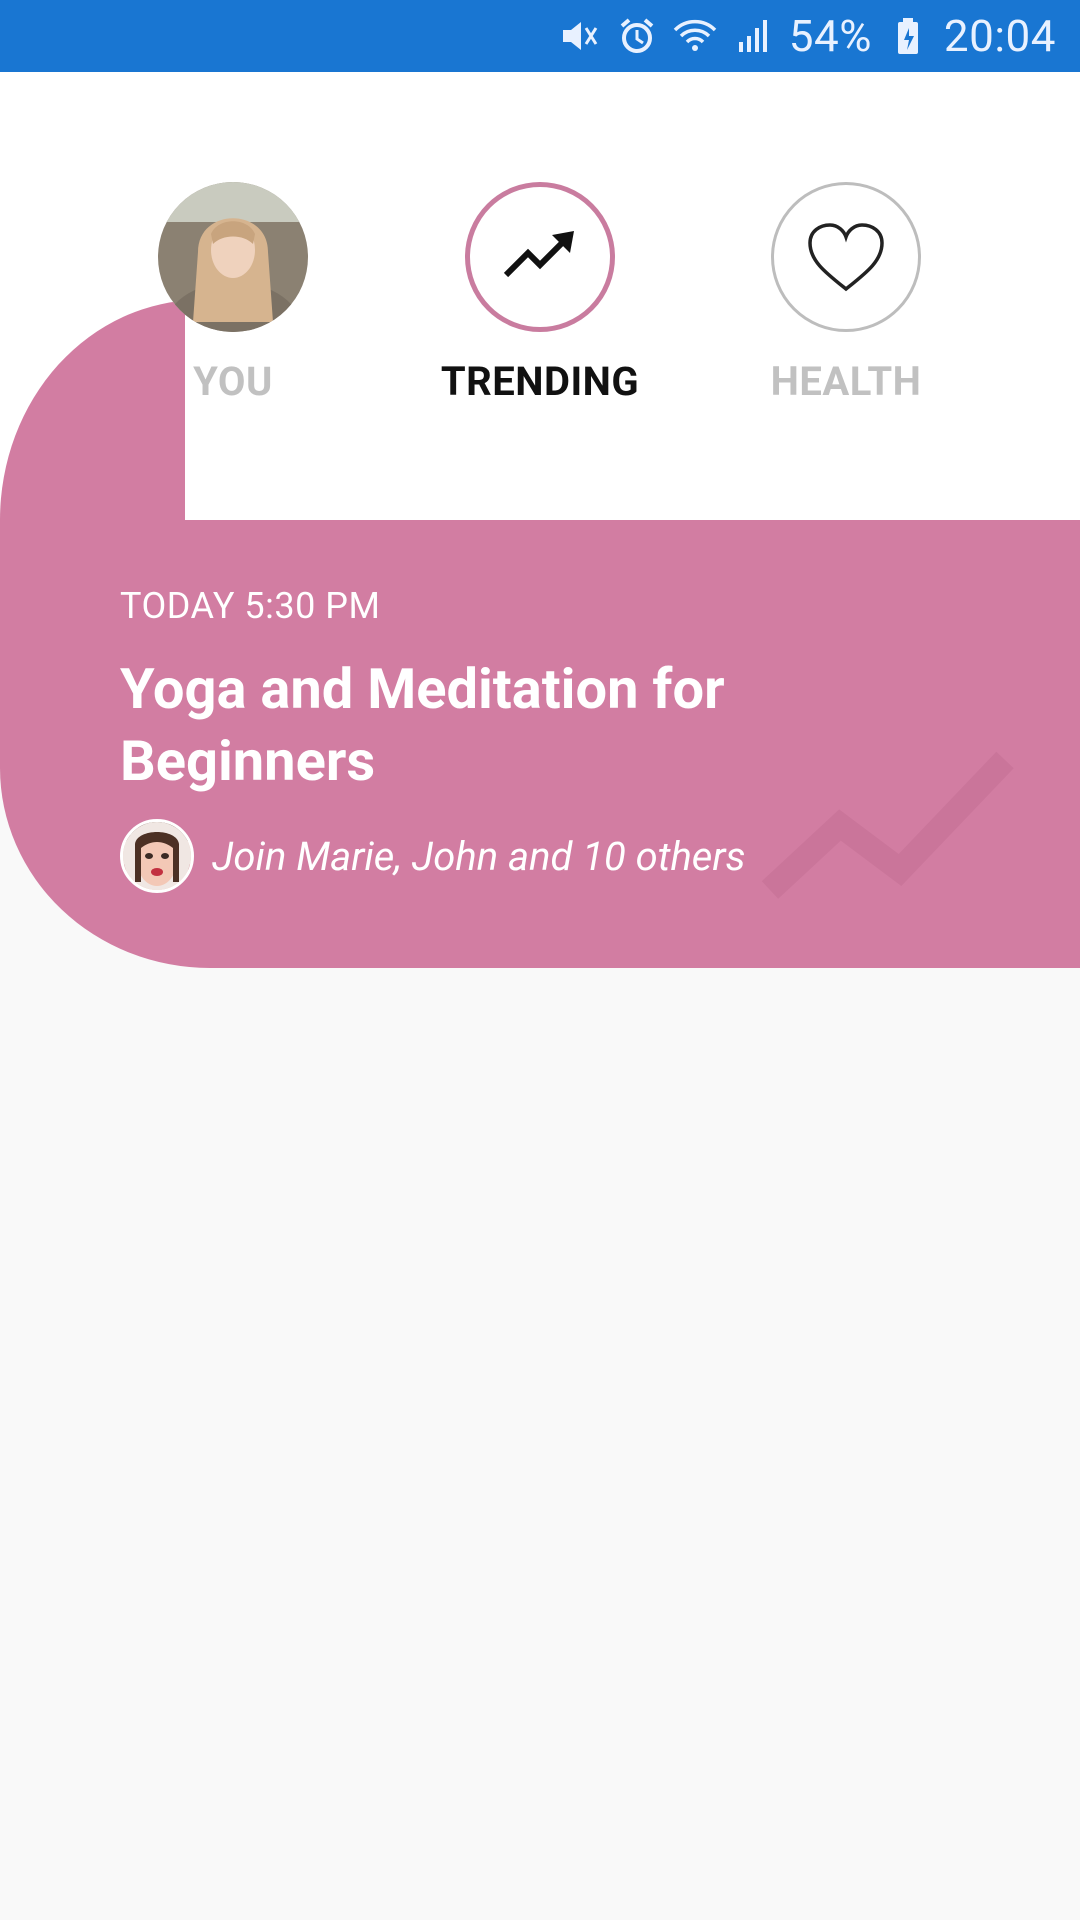  What do you see at coordinates (887, 825) in the screenshot?
I see `trending-watermark-icon` at bounding box center [887, 825].